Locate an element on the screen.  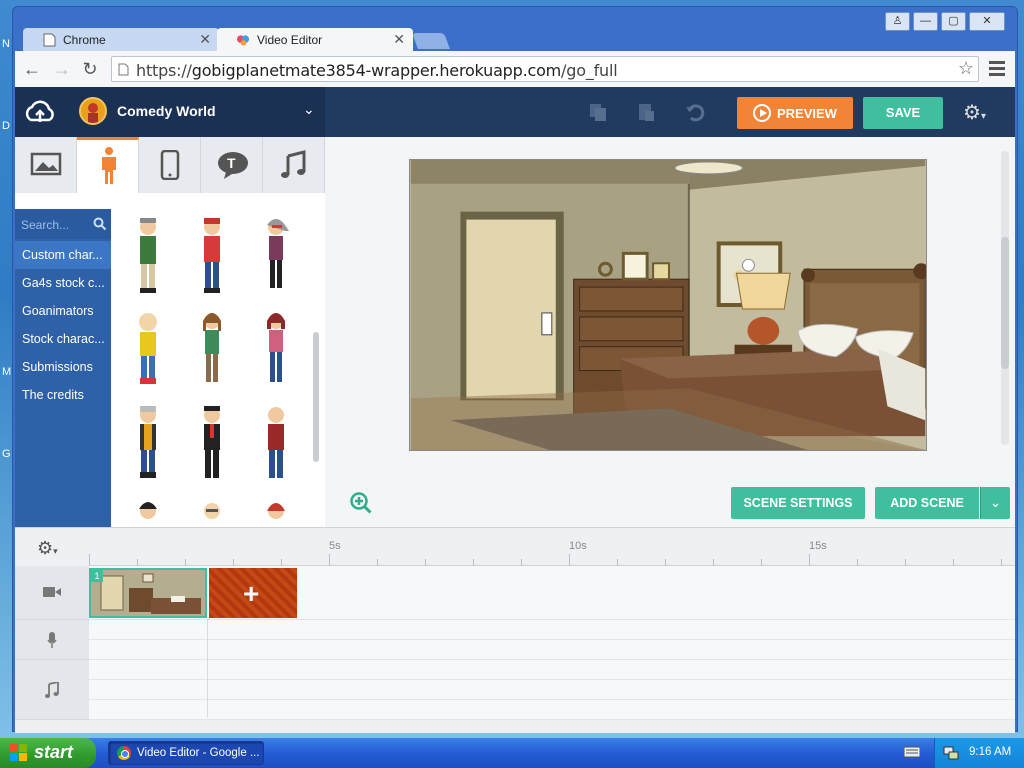
tab-props is located at coordinates (170, 165).